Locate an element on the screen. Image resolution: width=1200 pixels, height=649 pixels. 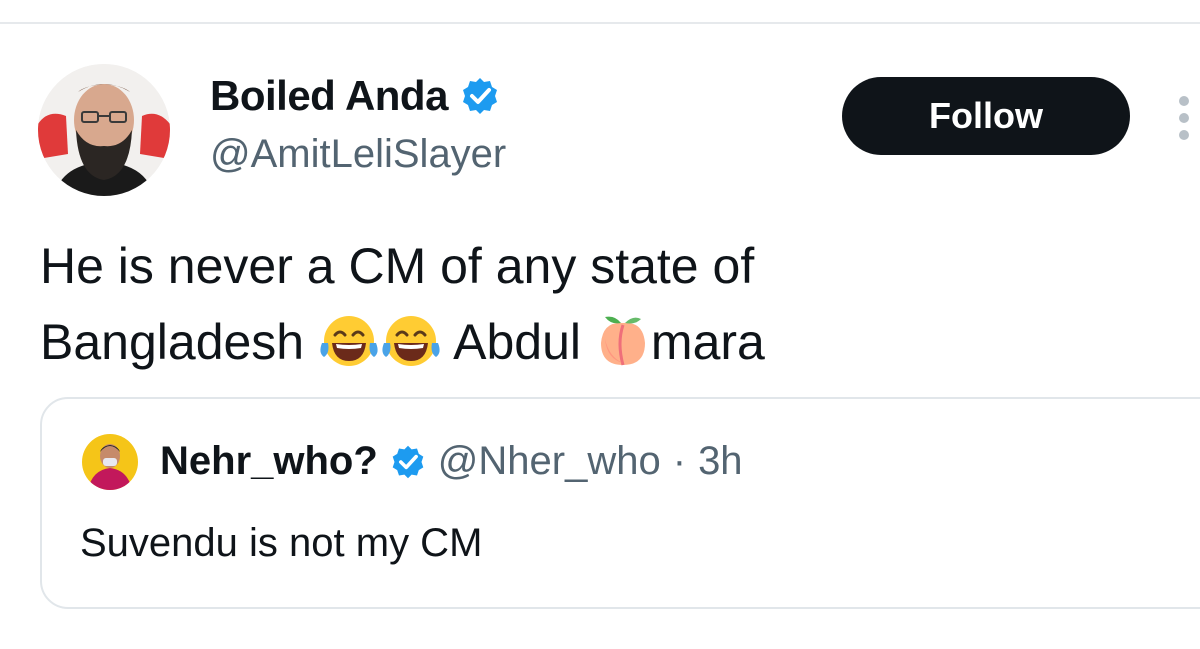
quoted-tweet-text: Suvendu is not my CM is located at coordinates (281, 543).